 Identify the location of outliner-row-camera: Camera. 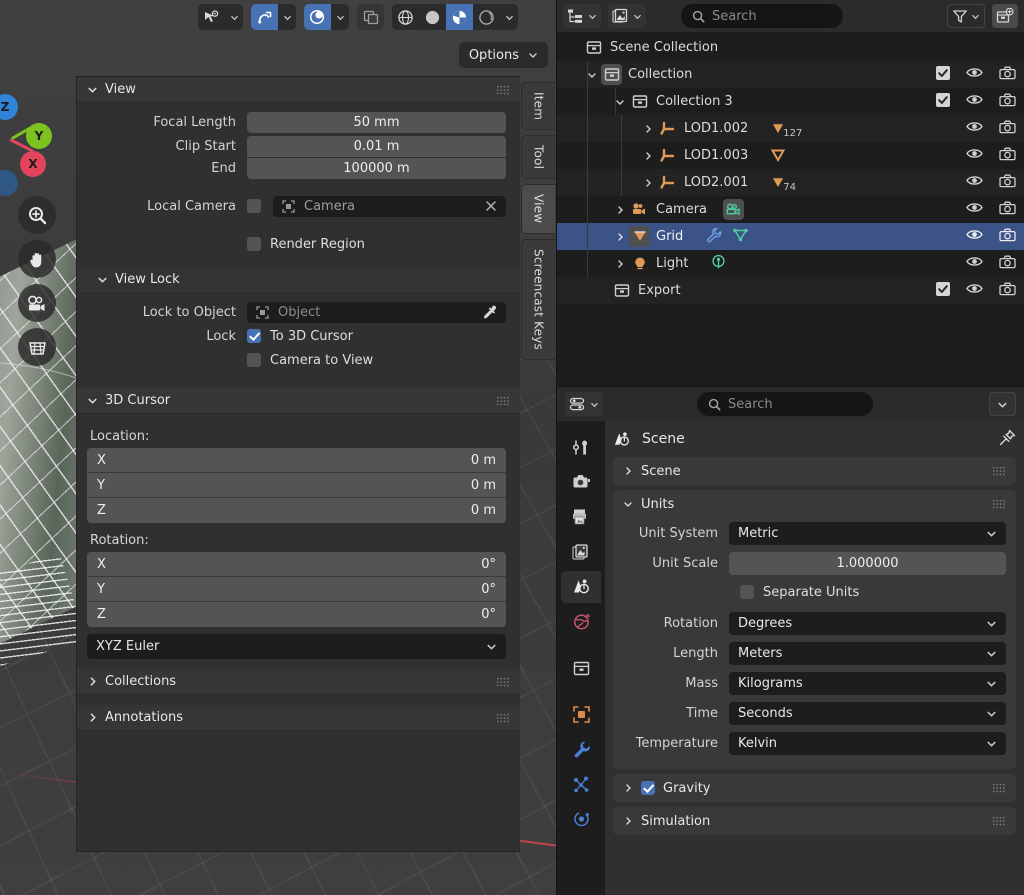
(790, 209).